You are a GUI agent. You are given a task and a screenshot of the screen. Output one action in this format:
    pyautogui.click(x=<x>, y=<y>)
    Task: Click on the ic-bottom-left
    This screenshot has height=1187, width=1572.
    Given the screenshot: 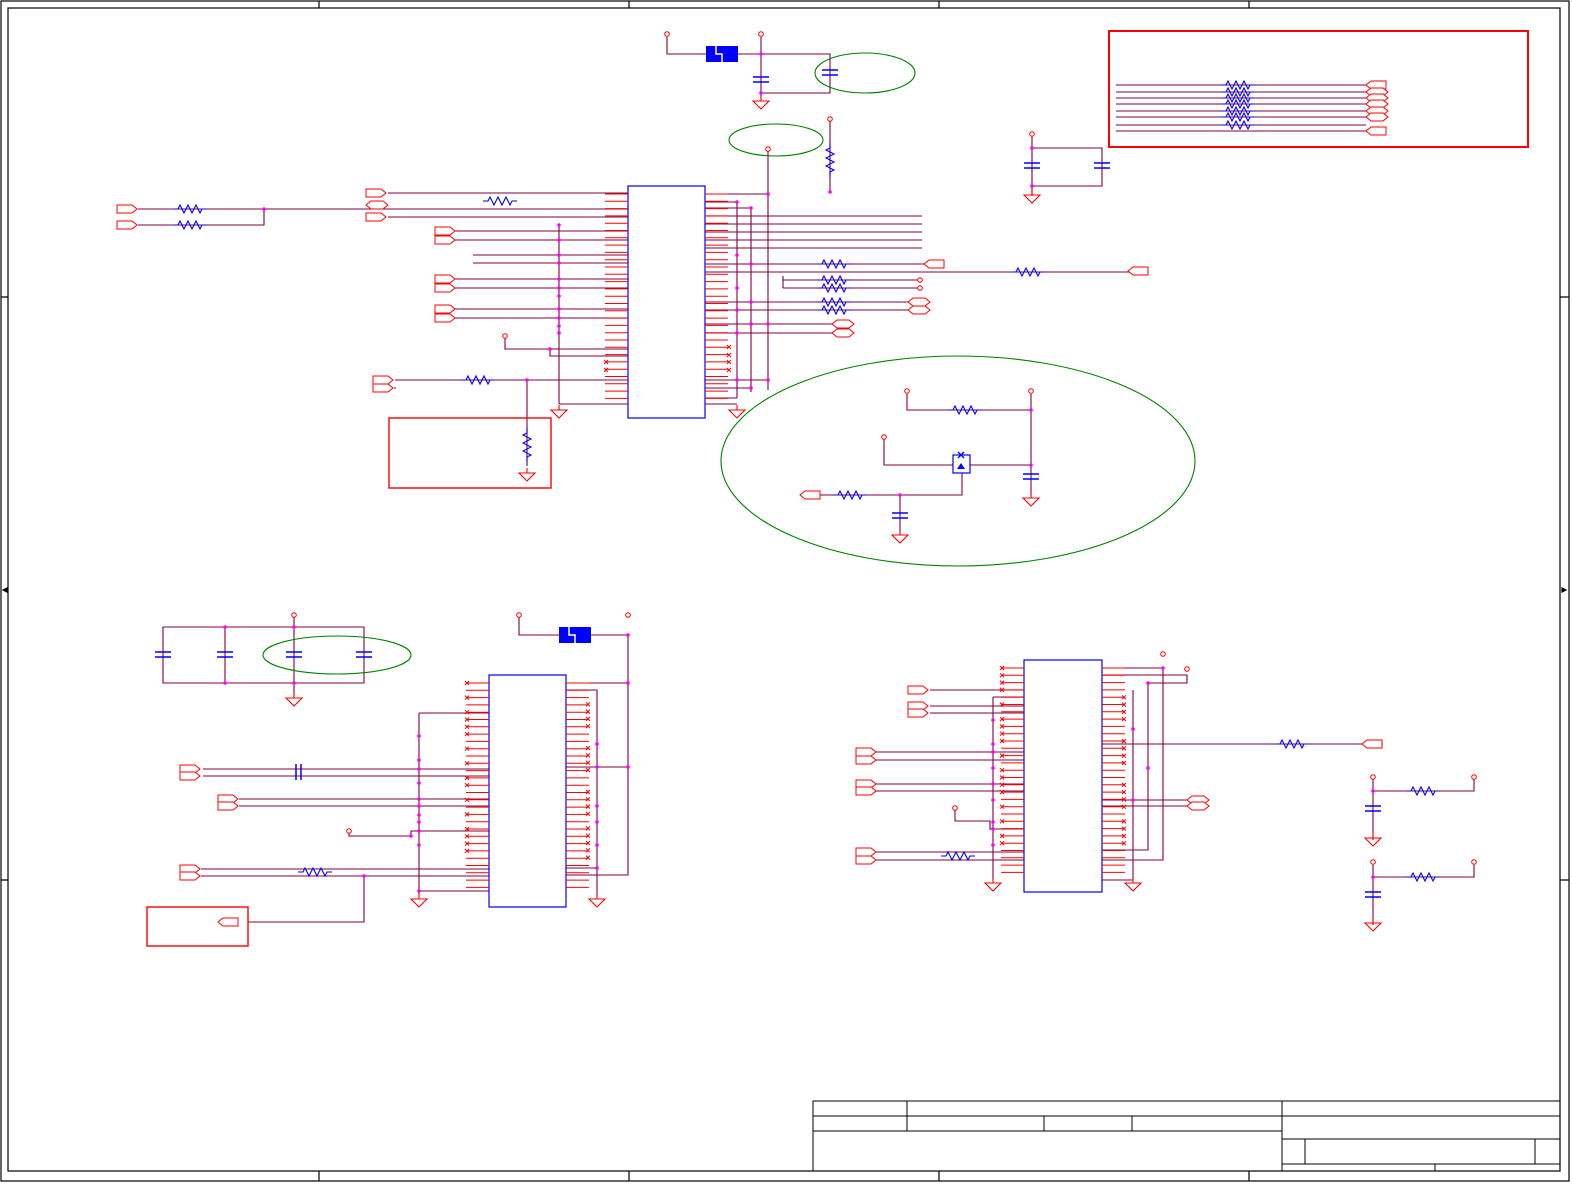 What is the action you would take?
    pyautogui.click(x=527, y=791)
    